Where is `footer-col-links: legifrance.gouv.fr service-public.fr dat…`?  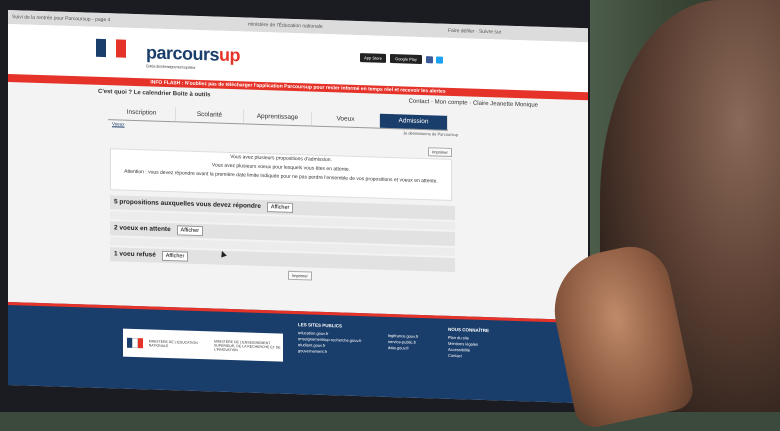 footer-col-links: legifrance.gouv.fr service-public.fr dat… is located at coordinates (403, 342).